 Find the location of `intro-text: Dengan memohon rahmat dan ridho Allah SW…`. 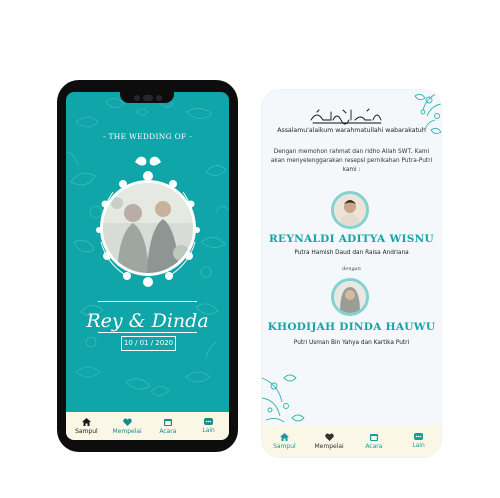

intro-text: Dengan memohon rahmat dan ridho Allah SW… is located at coordinates (351, 161).